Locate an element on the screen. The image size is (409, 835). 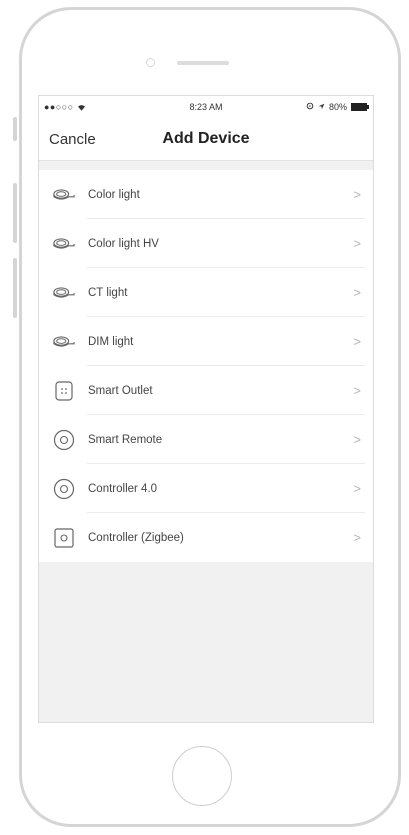
earpiece-speaker is located at coordinates (203, 63).